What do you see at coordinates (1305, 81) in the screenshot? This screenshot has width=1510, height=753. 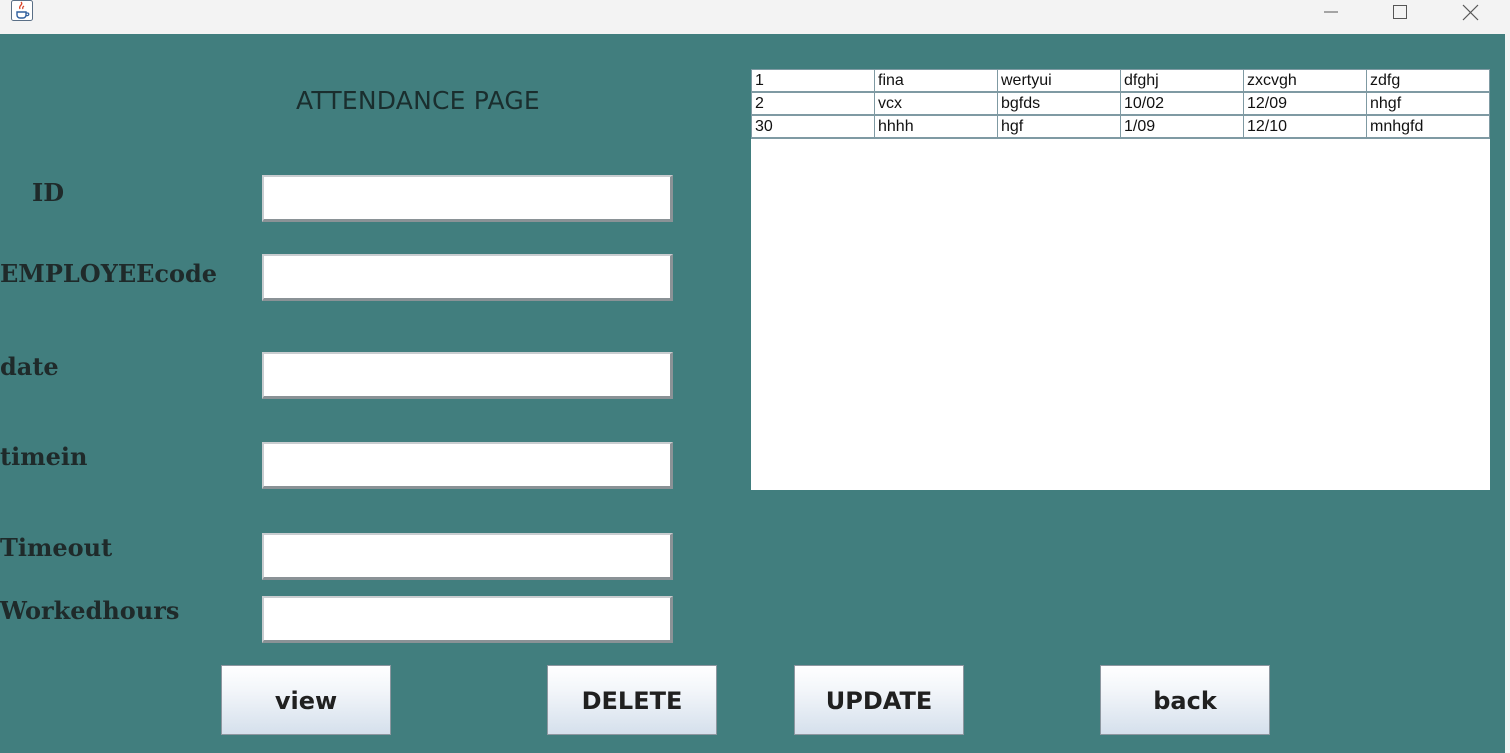 I see `table-cell: zxcvgh` at bounding box center [1305, 81].